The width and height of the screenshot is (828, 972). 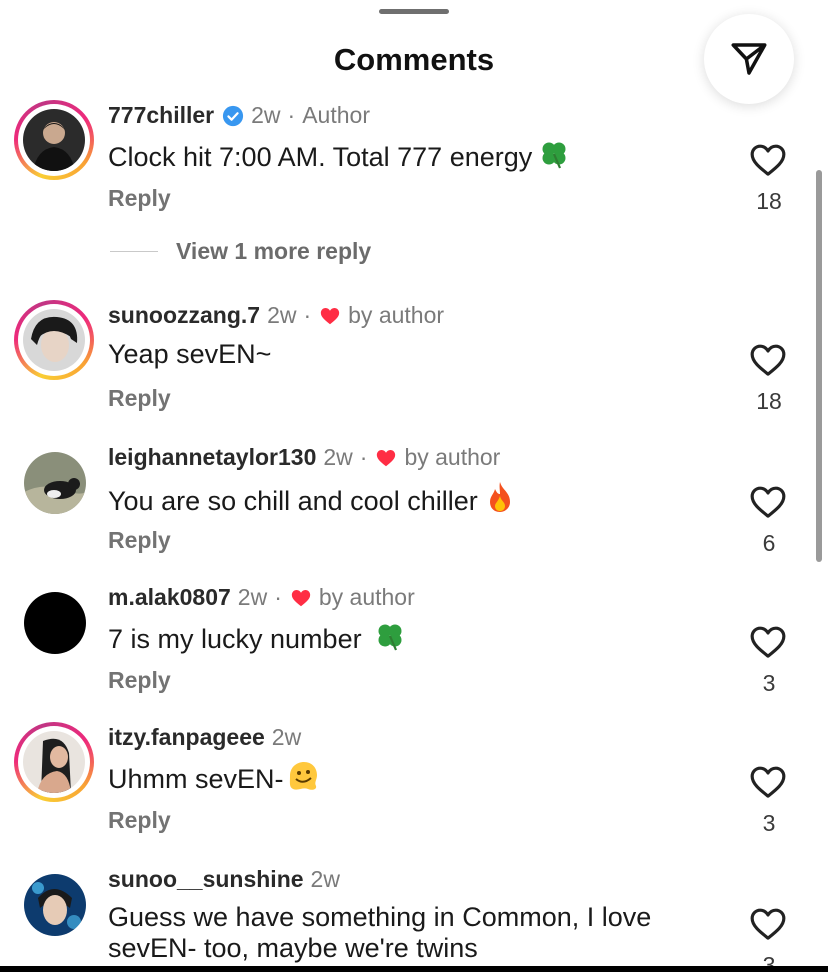 I want to click on paper-plane-icon, so click(x=749, y=59).